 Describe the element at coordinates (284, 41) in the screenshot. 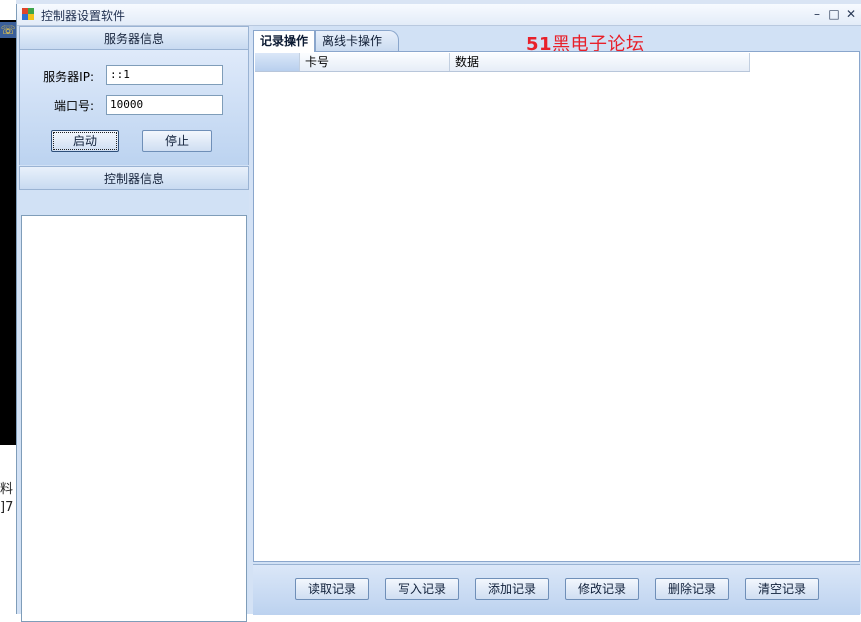

I see `tab-records: 记录操作` at that location.